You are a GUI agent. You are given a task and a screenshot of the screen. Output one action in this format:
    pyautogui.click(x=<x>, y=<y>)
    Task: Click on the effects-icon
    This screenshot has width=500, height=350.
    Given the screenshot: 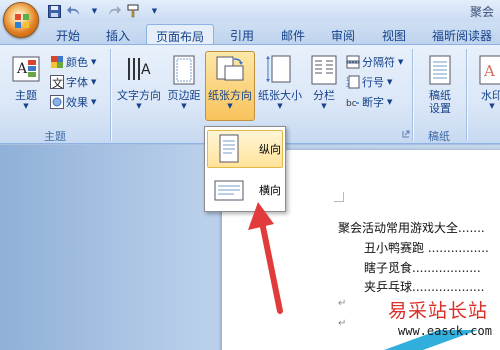 What is the action you would take?
    pyautogui.click(x=57, y=102)
    